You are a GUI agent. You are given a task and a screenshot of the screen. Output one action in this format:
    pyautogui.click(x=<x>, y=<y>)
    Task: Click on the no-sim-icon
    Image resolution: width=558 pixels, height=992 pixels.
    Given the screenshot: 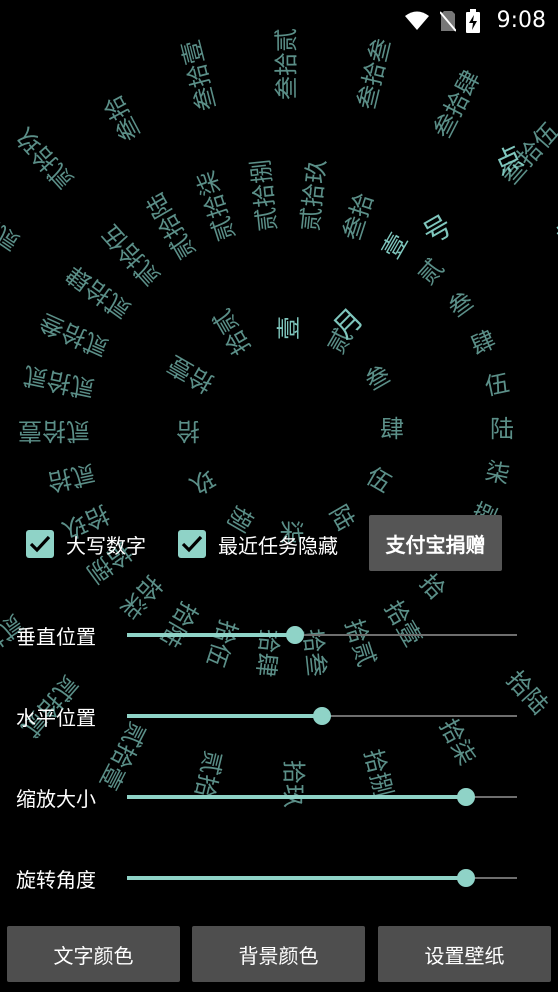 What is the action you would take?
    pyautogui.click(x=448, y=21)
    